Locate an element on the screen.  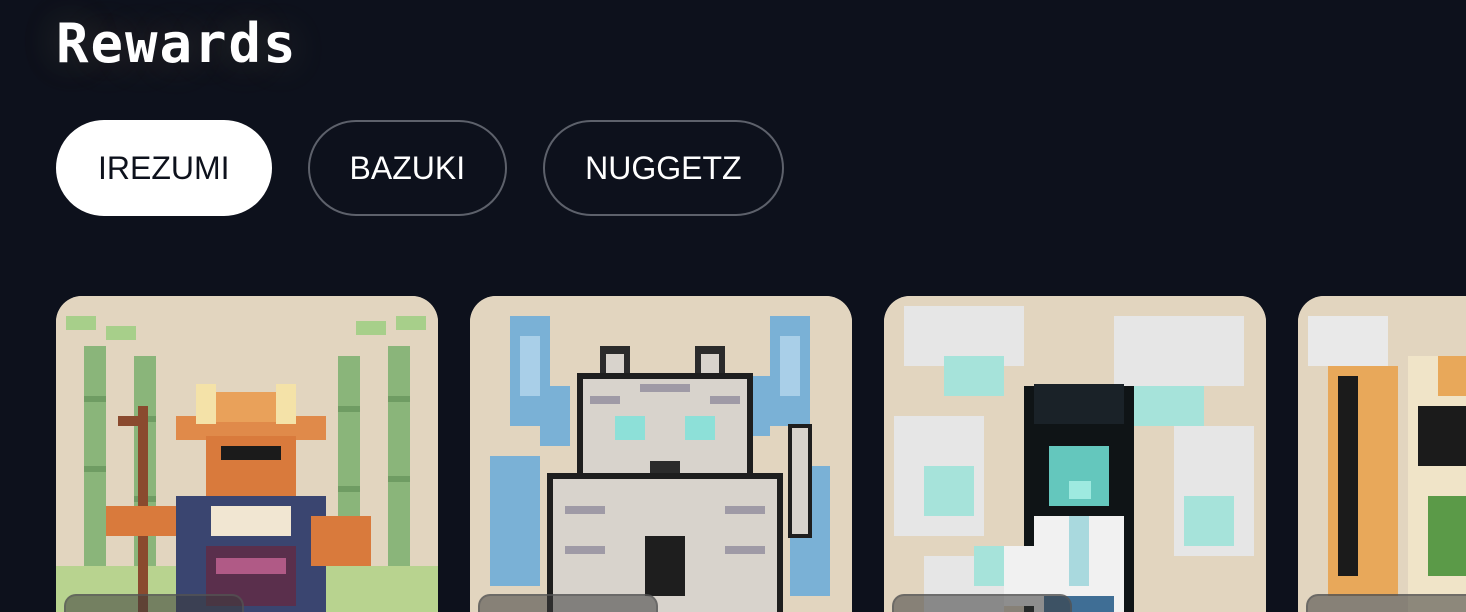
tab-irezumi: IREZUMI is located at coordinates (164, 168).